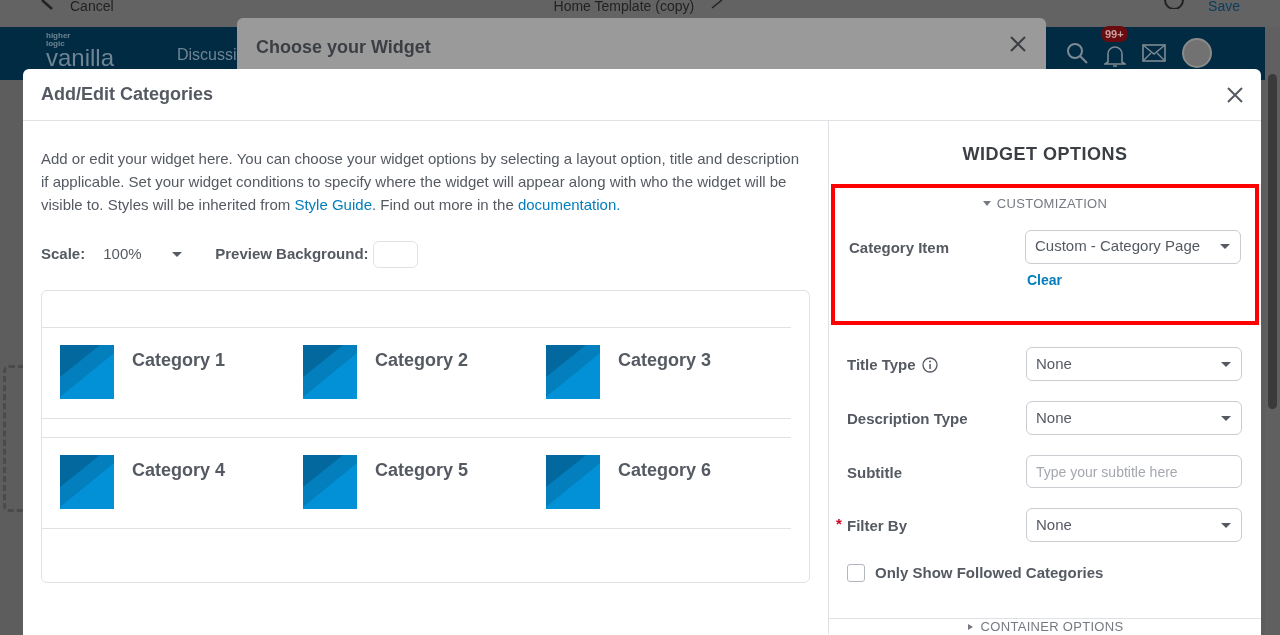 Image resolution: width=1280 pixels, height=635 pixels. Describe the element at coordinates (422, 381) in the screenshot. I see `category-name: Category 2` at that location.